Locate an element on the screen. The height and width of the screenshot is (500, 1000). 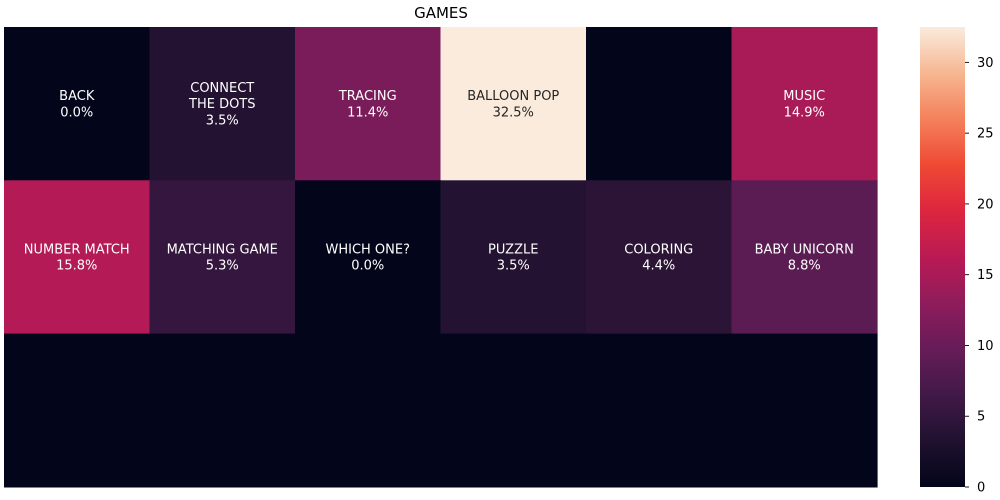
cell-value-label: 32.5% is located at coordinates (513, 112).